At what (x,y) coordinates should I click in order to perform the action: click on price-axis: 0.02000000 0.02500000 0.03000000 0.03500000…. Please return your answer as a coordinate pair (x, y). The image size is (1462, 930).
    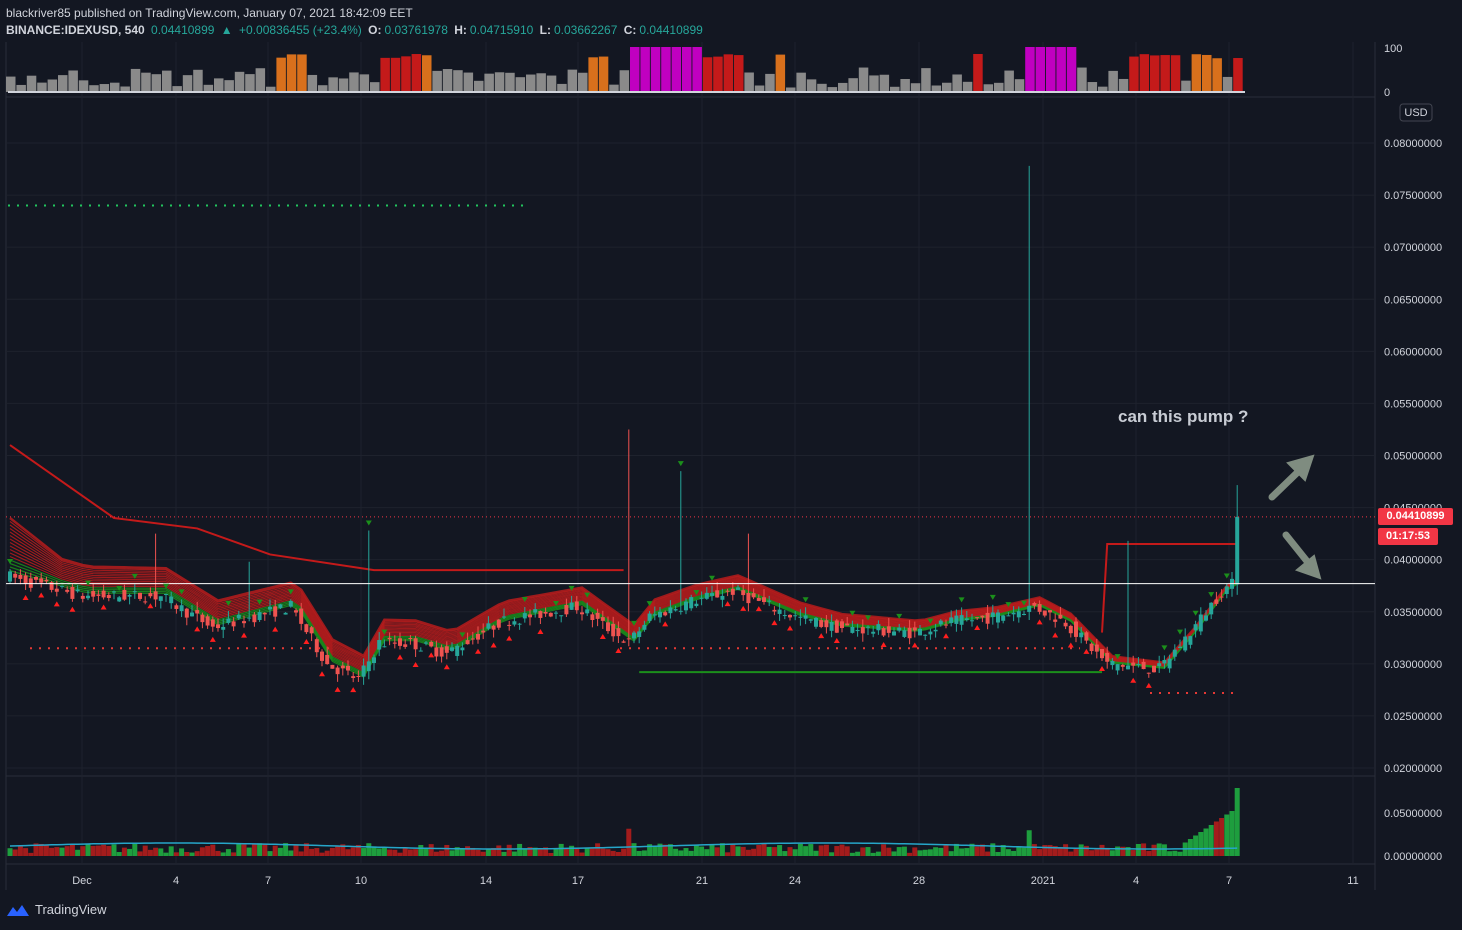
    Looking at the image, I should click on (1413, 456).